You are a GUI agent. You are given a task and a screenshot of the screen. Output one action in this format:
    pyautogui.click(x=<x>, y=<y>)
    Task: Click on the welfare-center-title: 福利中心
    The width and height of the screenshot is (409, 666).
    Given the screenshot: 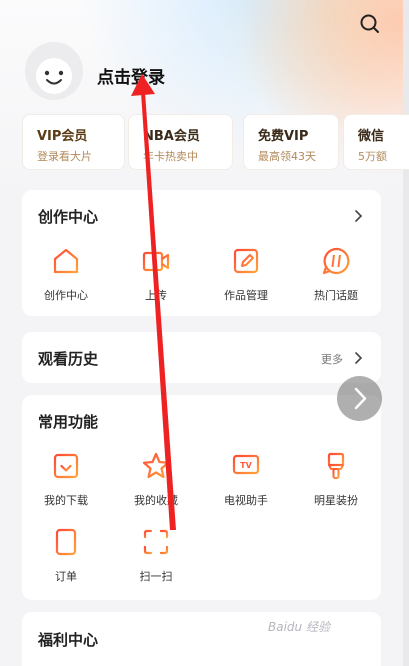 What is the action you would take?
    pyautogui.click(x=68, y=640)
    